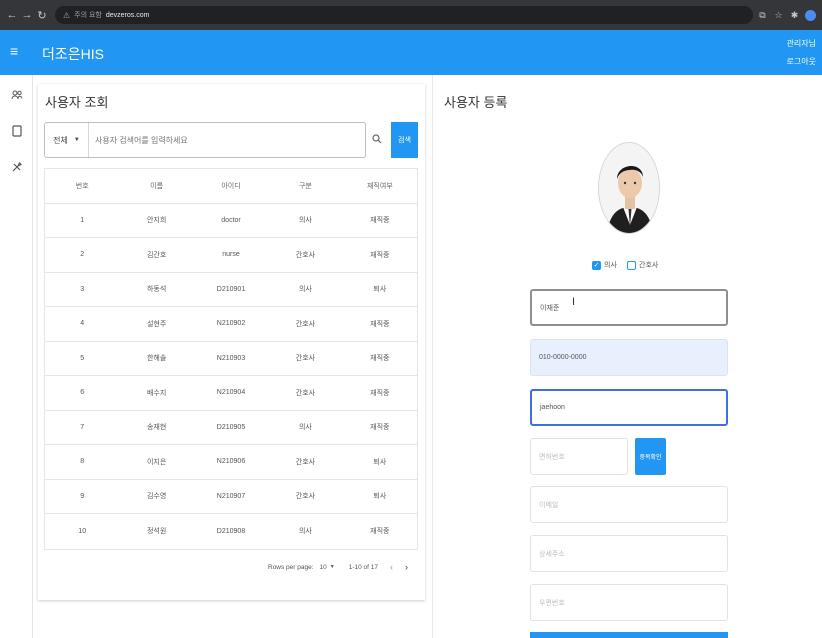 Image resolution: width=822 pixels, height=638 pixels. What do you see at coordinates (794, 15) in the screenshot?
I see `extensions-icon: ✱` at bounding box center [794, 15].